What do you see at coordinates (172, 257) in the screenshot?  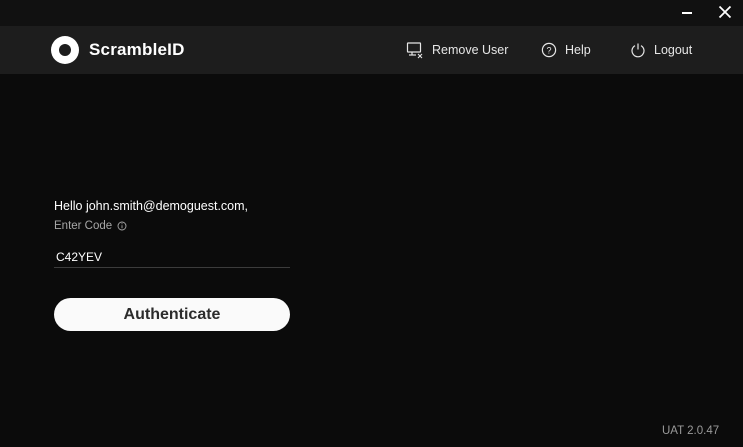 I see `code-input` at bounding box center [172, 257].